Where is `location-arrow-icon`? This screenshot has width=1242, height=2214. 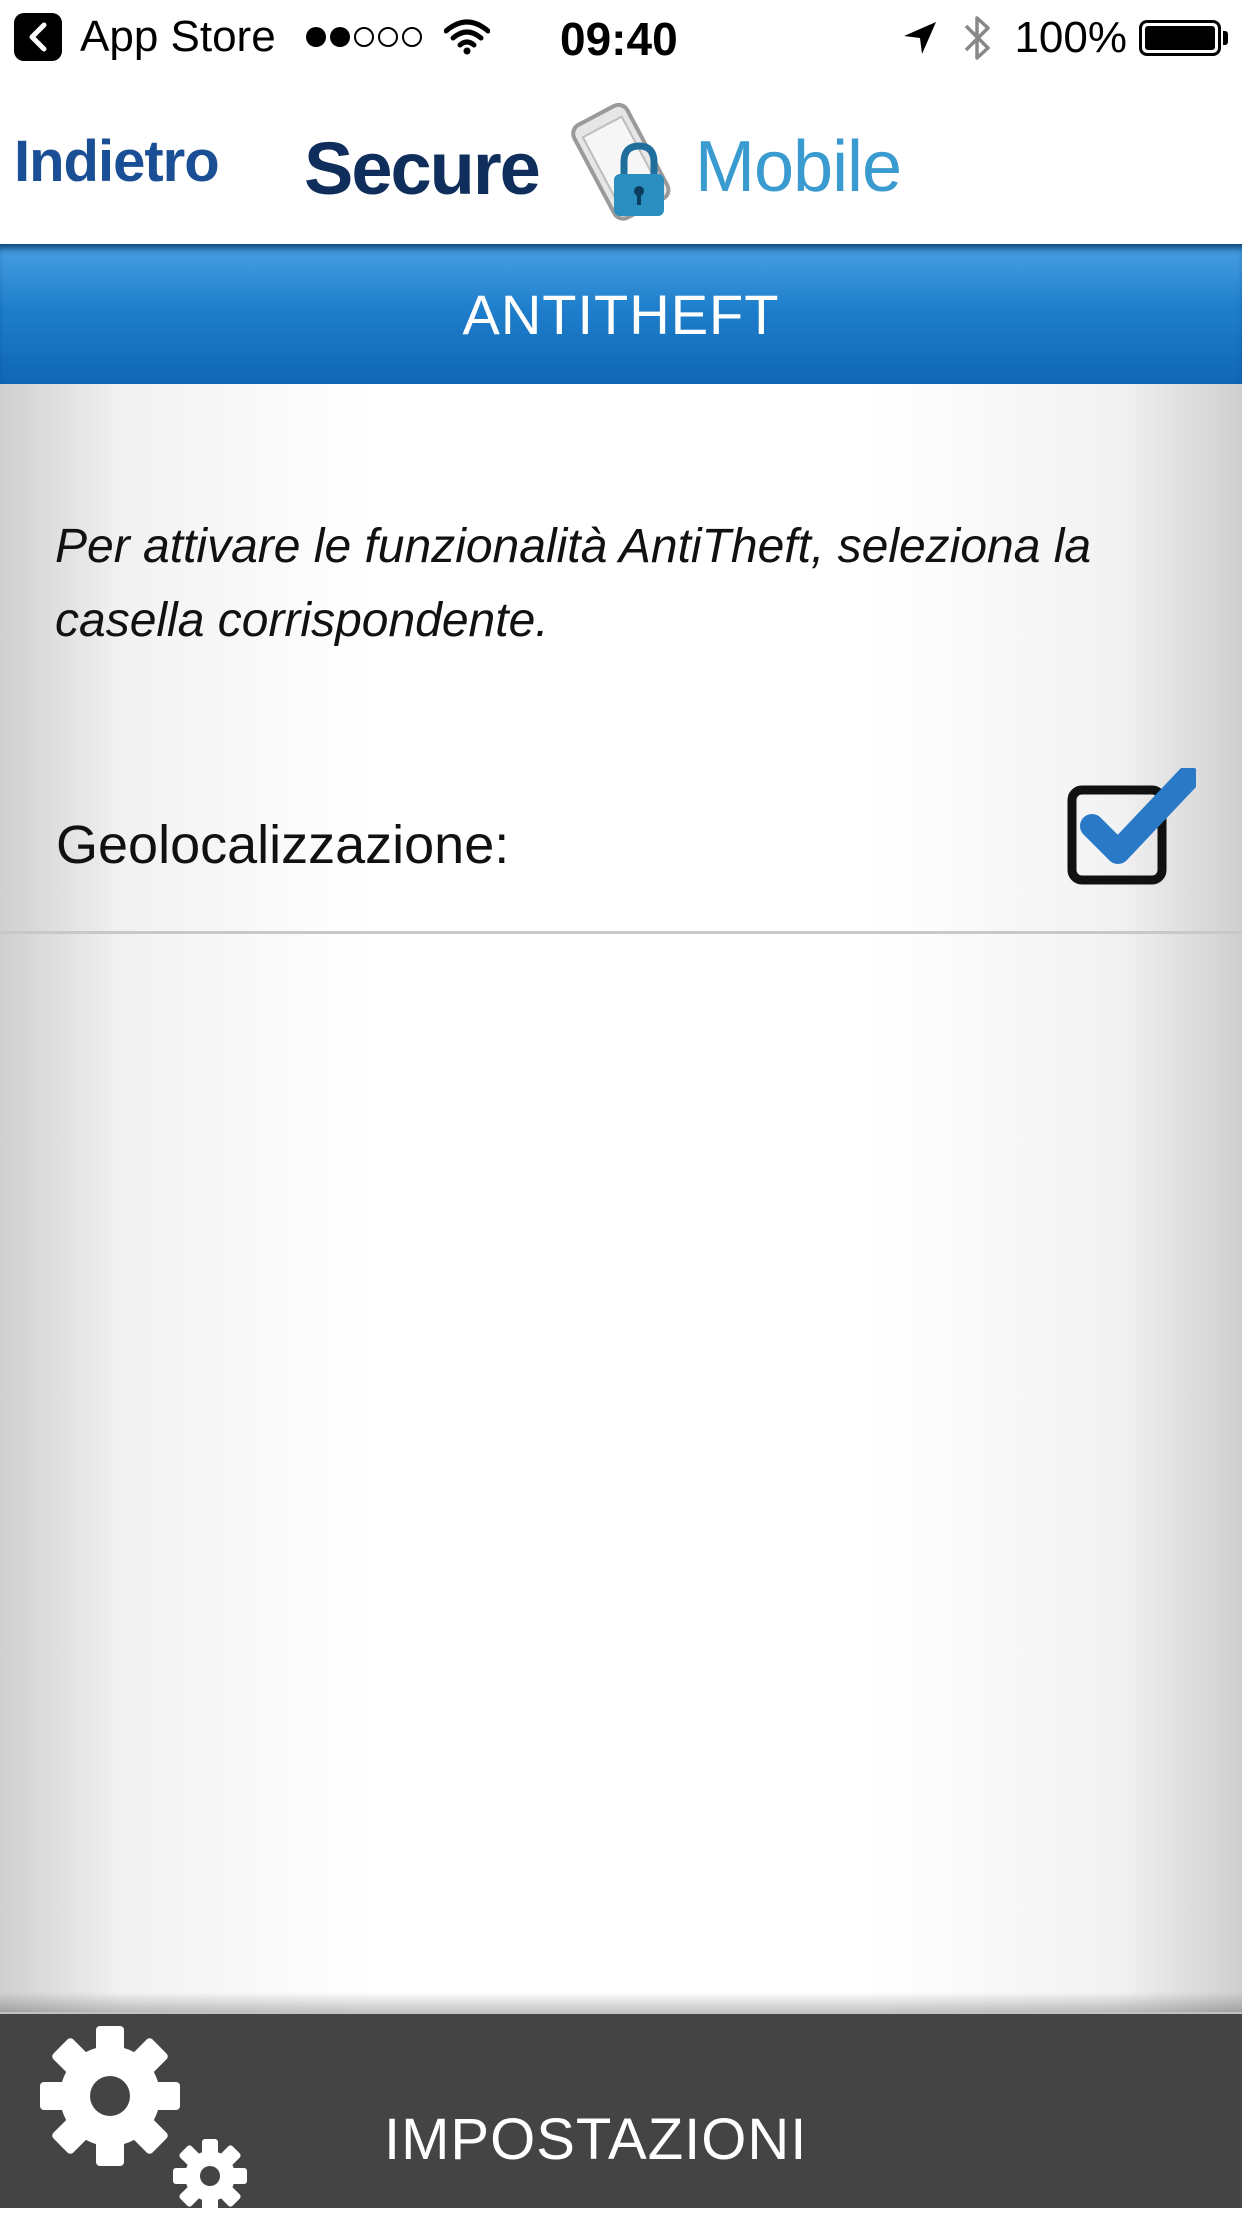 location-arrow-icon is located at coordinates (920, 38).